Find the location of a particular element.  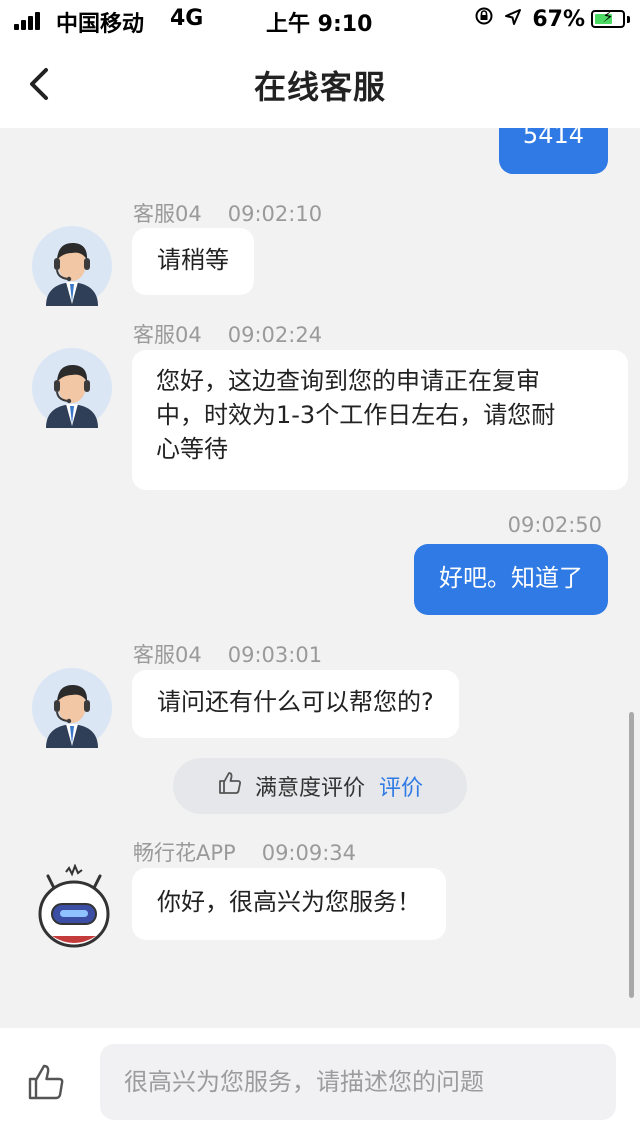

message-bubble-incoming: 你好，很高兴为您服务！ is located at coordinates (289, 904).